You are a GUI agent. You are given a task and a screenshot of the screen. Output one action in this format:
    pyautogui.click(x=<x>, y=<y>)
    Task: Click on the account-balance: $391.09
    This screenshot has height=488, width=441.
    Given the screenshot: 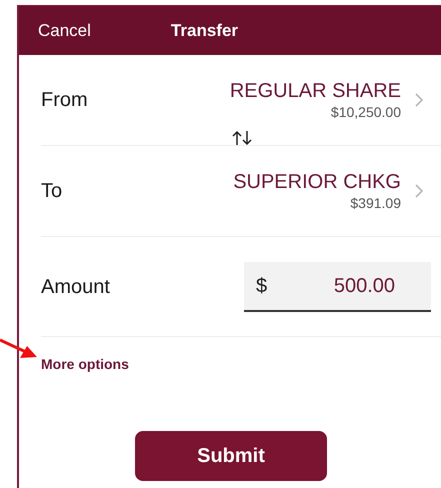 What is the action you would take?
    pyautogui.click(x=375, y=203)
    